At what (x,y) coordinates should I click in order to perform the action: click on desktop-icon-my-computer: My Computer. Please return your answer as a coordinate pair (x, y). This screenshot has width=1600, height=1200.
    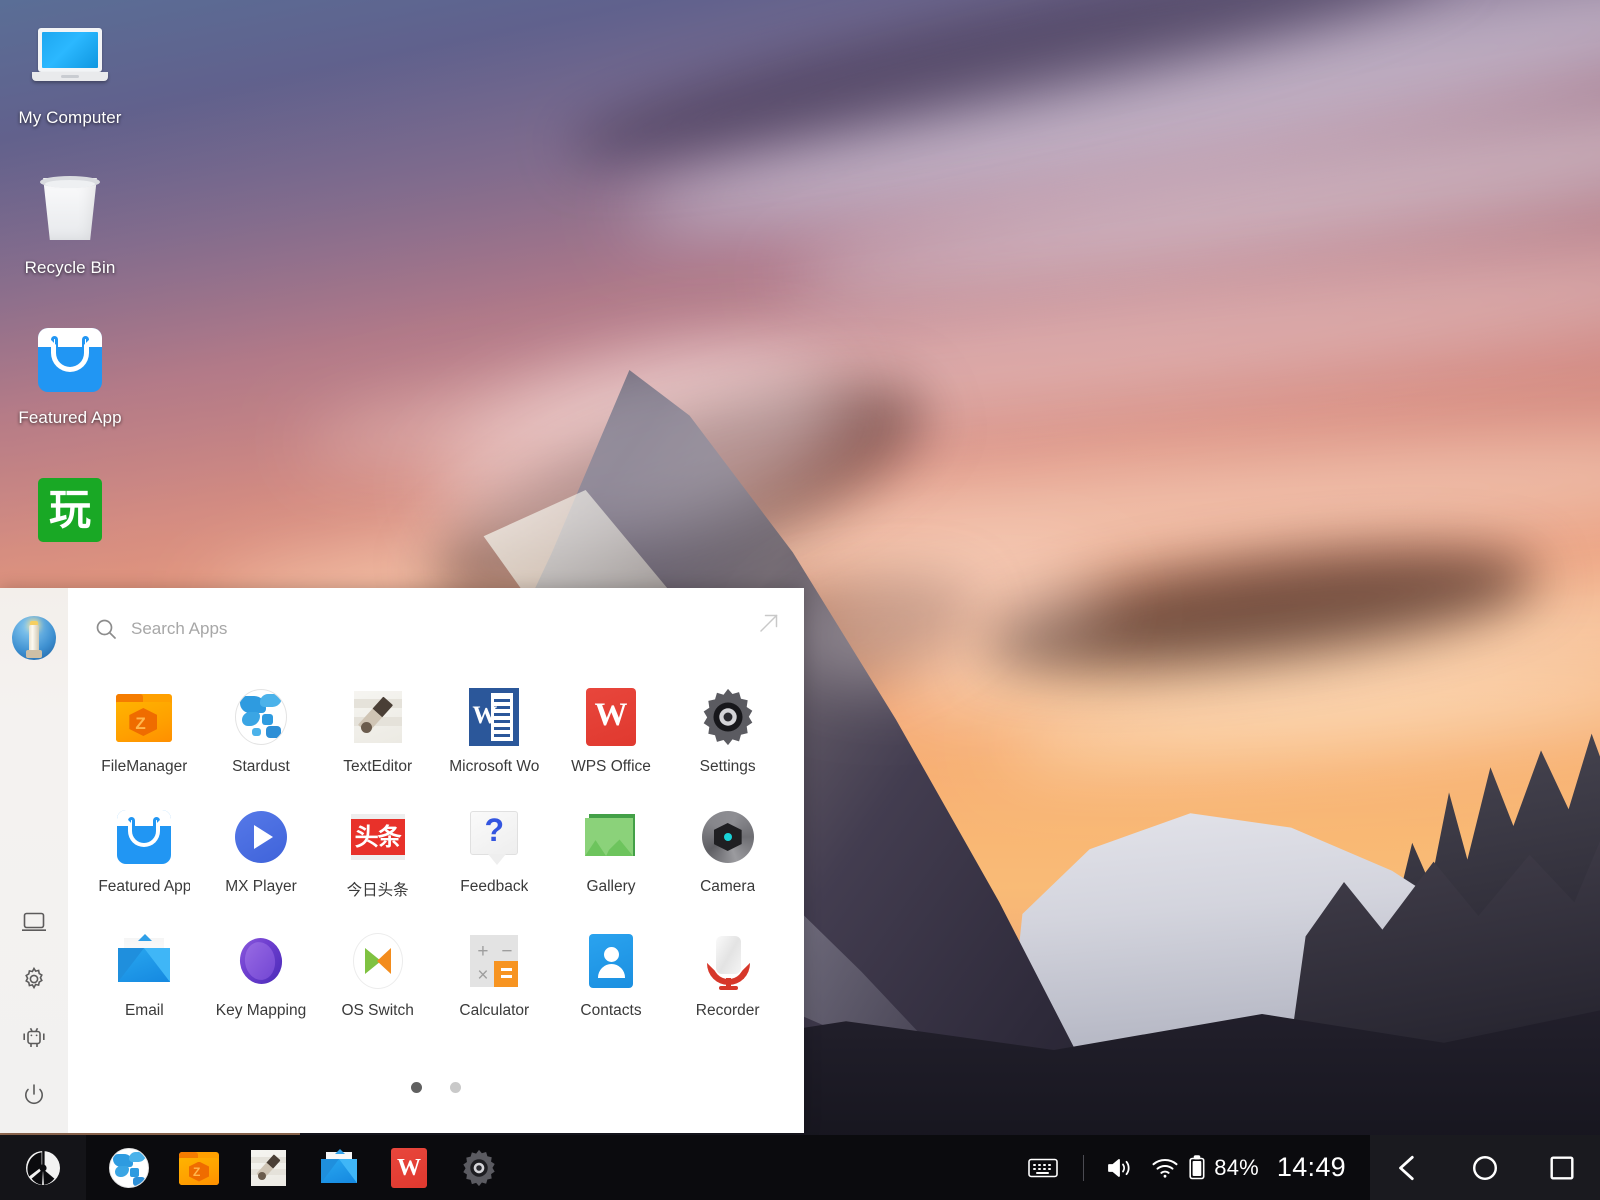
    Looking at the image, I should click on (70, 74).